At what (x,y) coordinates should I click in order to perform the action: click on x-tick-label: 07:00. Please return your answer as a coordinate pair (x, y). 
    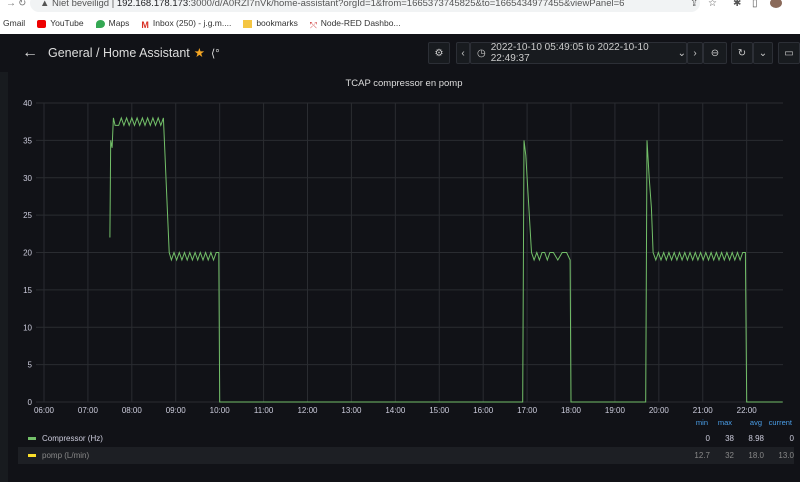
    Looking at the image, I should click on (88, 410).